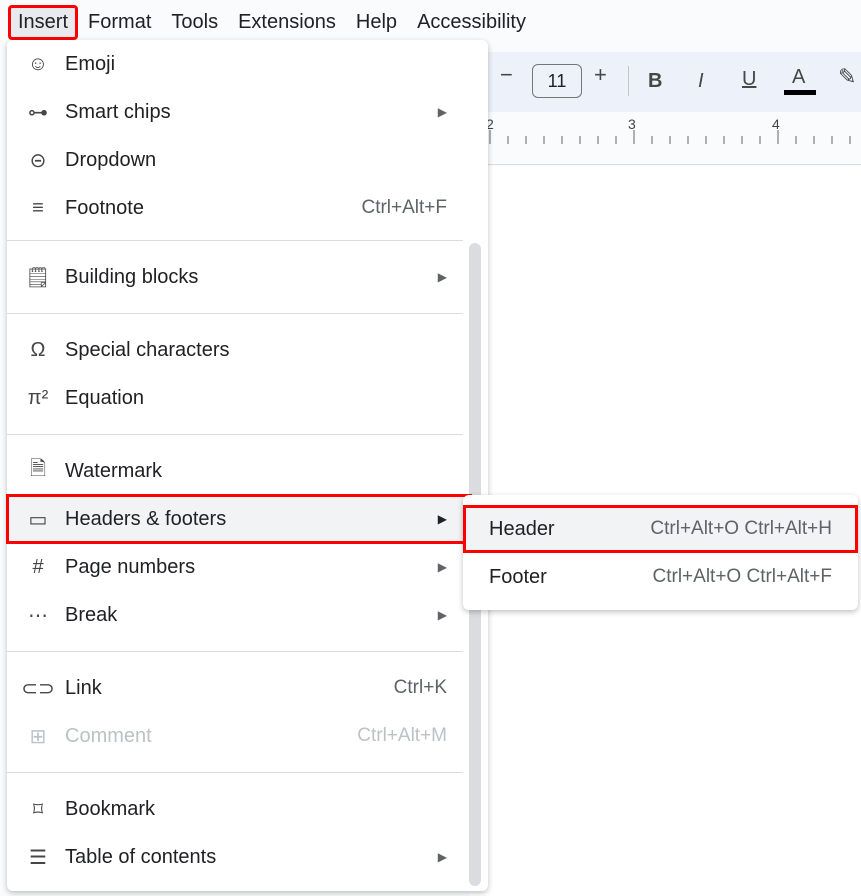 The image size is (861, 896). Describe the element at coordinates (402, 735) in the screenshot. I see `item-shortcut: Ctrl+Alt+M` at that location.